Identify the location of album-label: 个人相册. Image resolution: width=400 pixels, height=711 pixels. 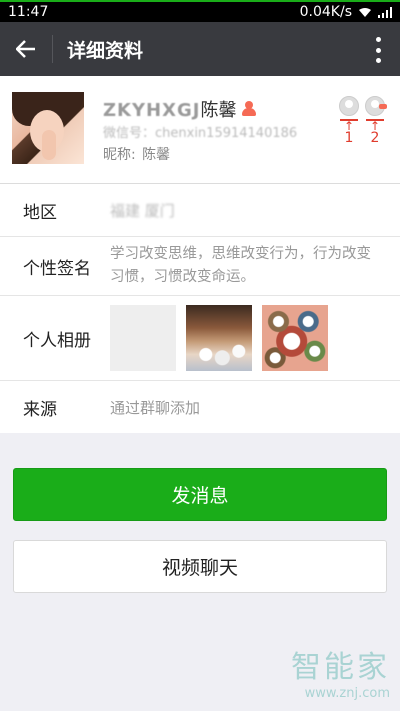
(57, 340).